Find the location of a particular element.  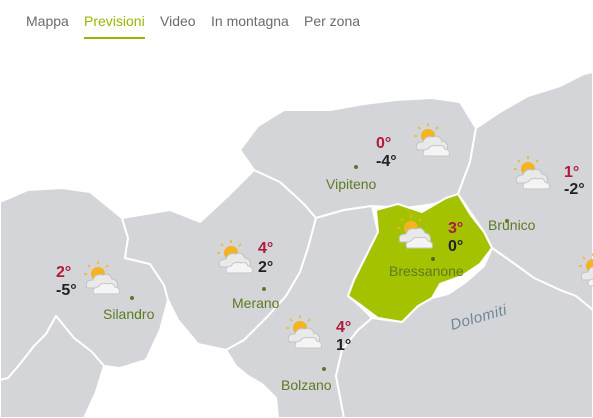

station-brunico-name: Brunico is located at coordinates (512, 225).